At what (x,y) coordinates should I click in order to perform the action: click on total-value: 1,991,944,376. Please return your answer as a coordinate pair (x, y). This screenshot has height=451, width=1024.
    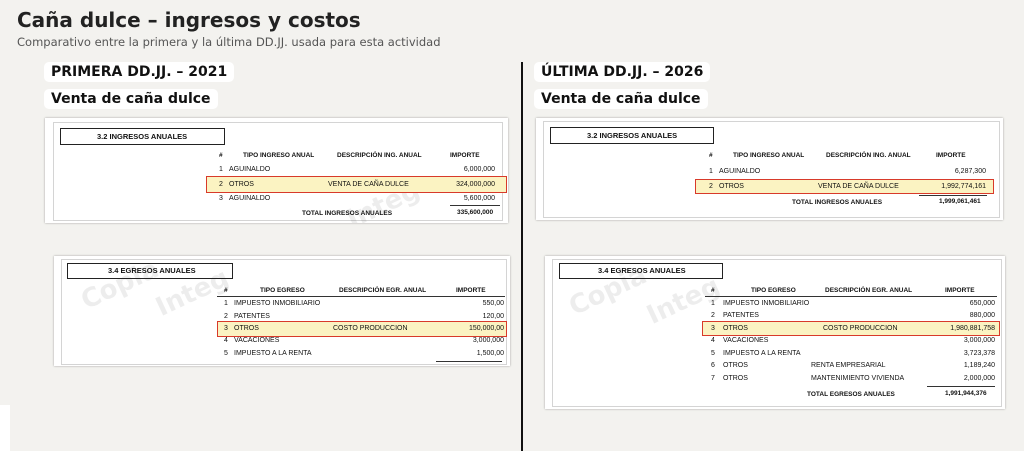
    Looking at the image, I should click on (966, 393).